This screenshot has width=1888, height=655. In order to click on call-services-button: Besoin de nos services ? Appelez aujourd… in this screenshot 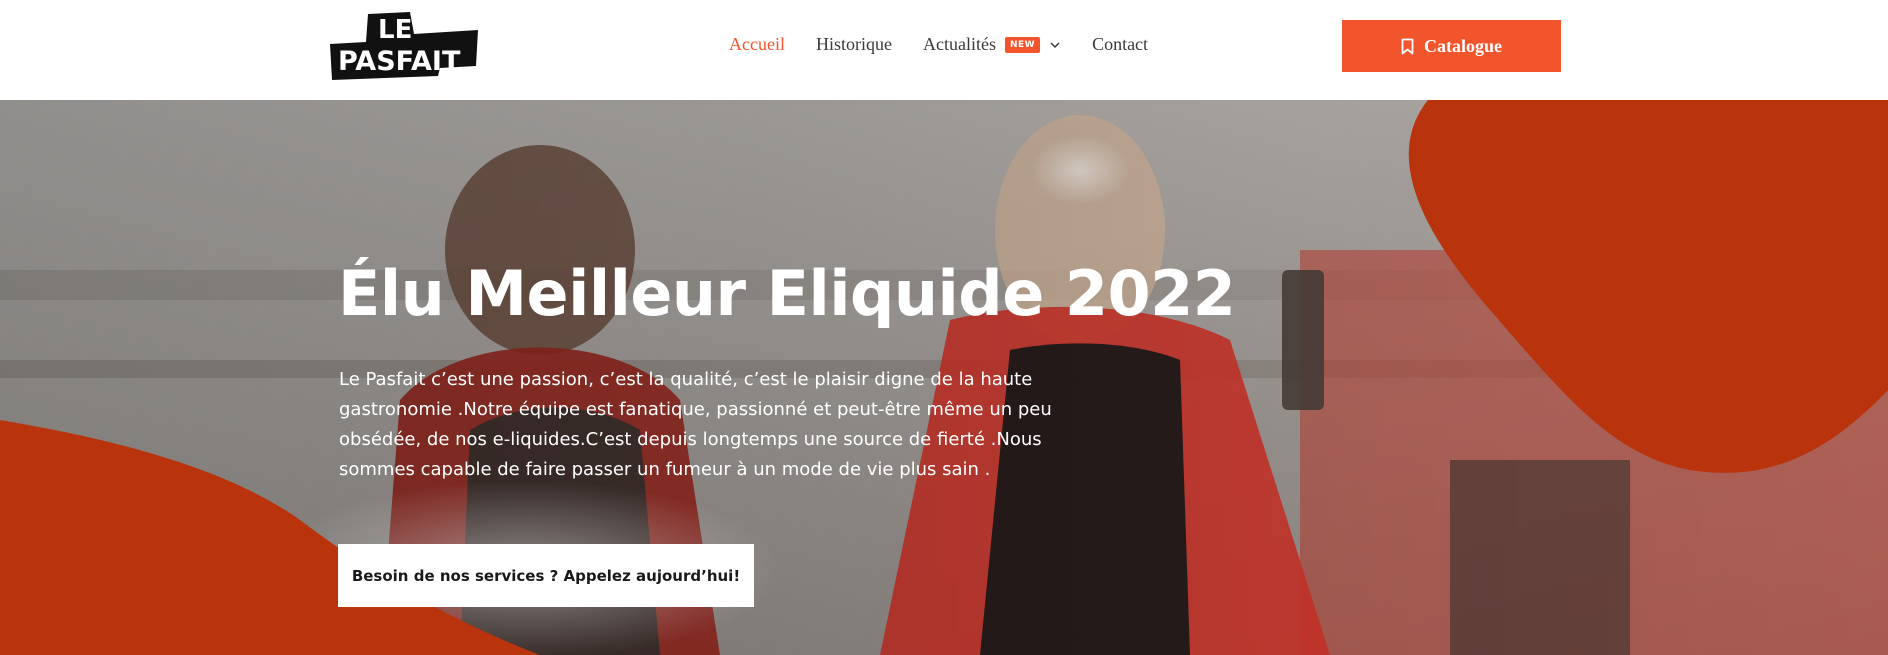, I will do `click(546, 575)`.